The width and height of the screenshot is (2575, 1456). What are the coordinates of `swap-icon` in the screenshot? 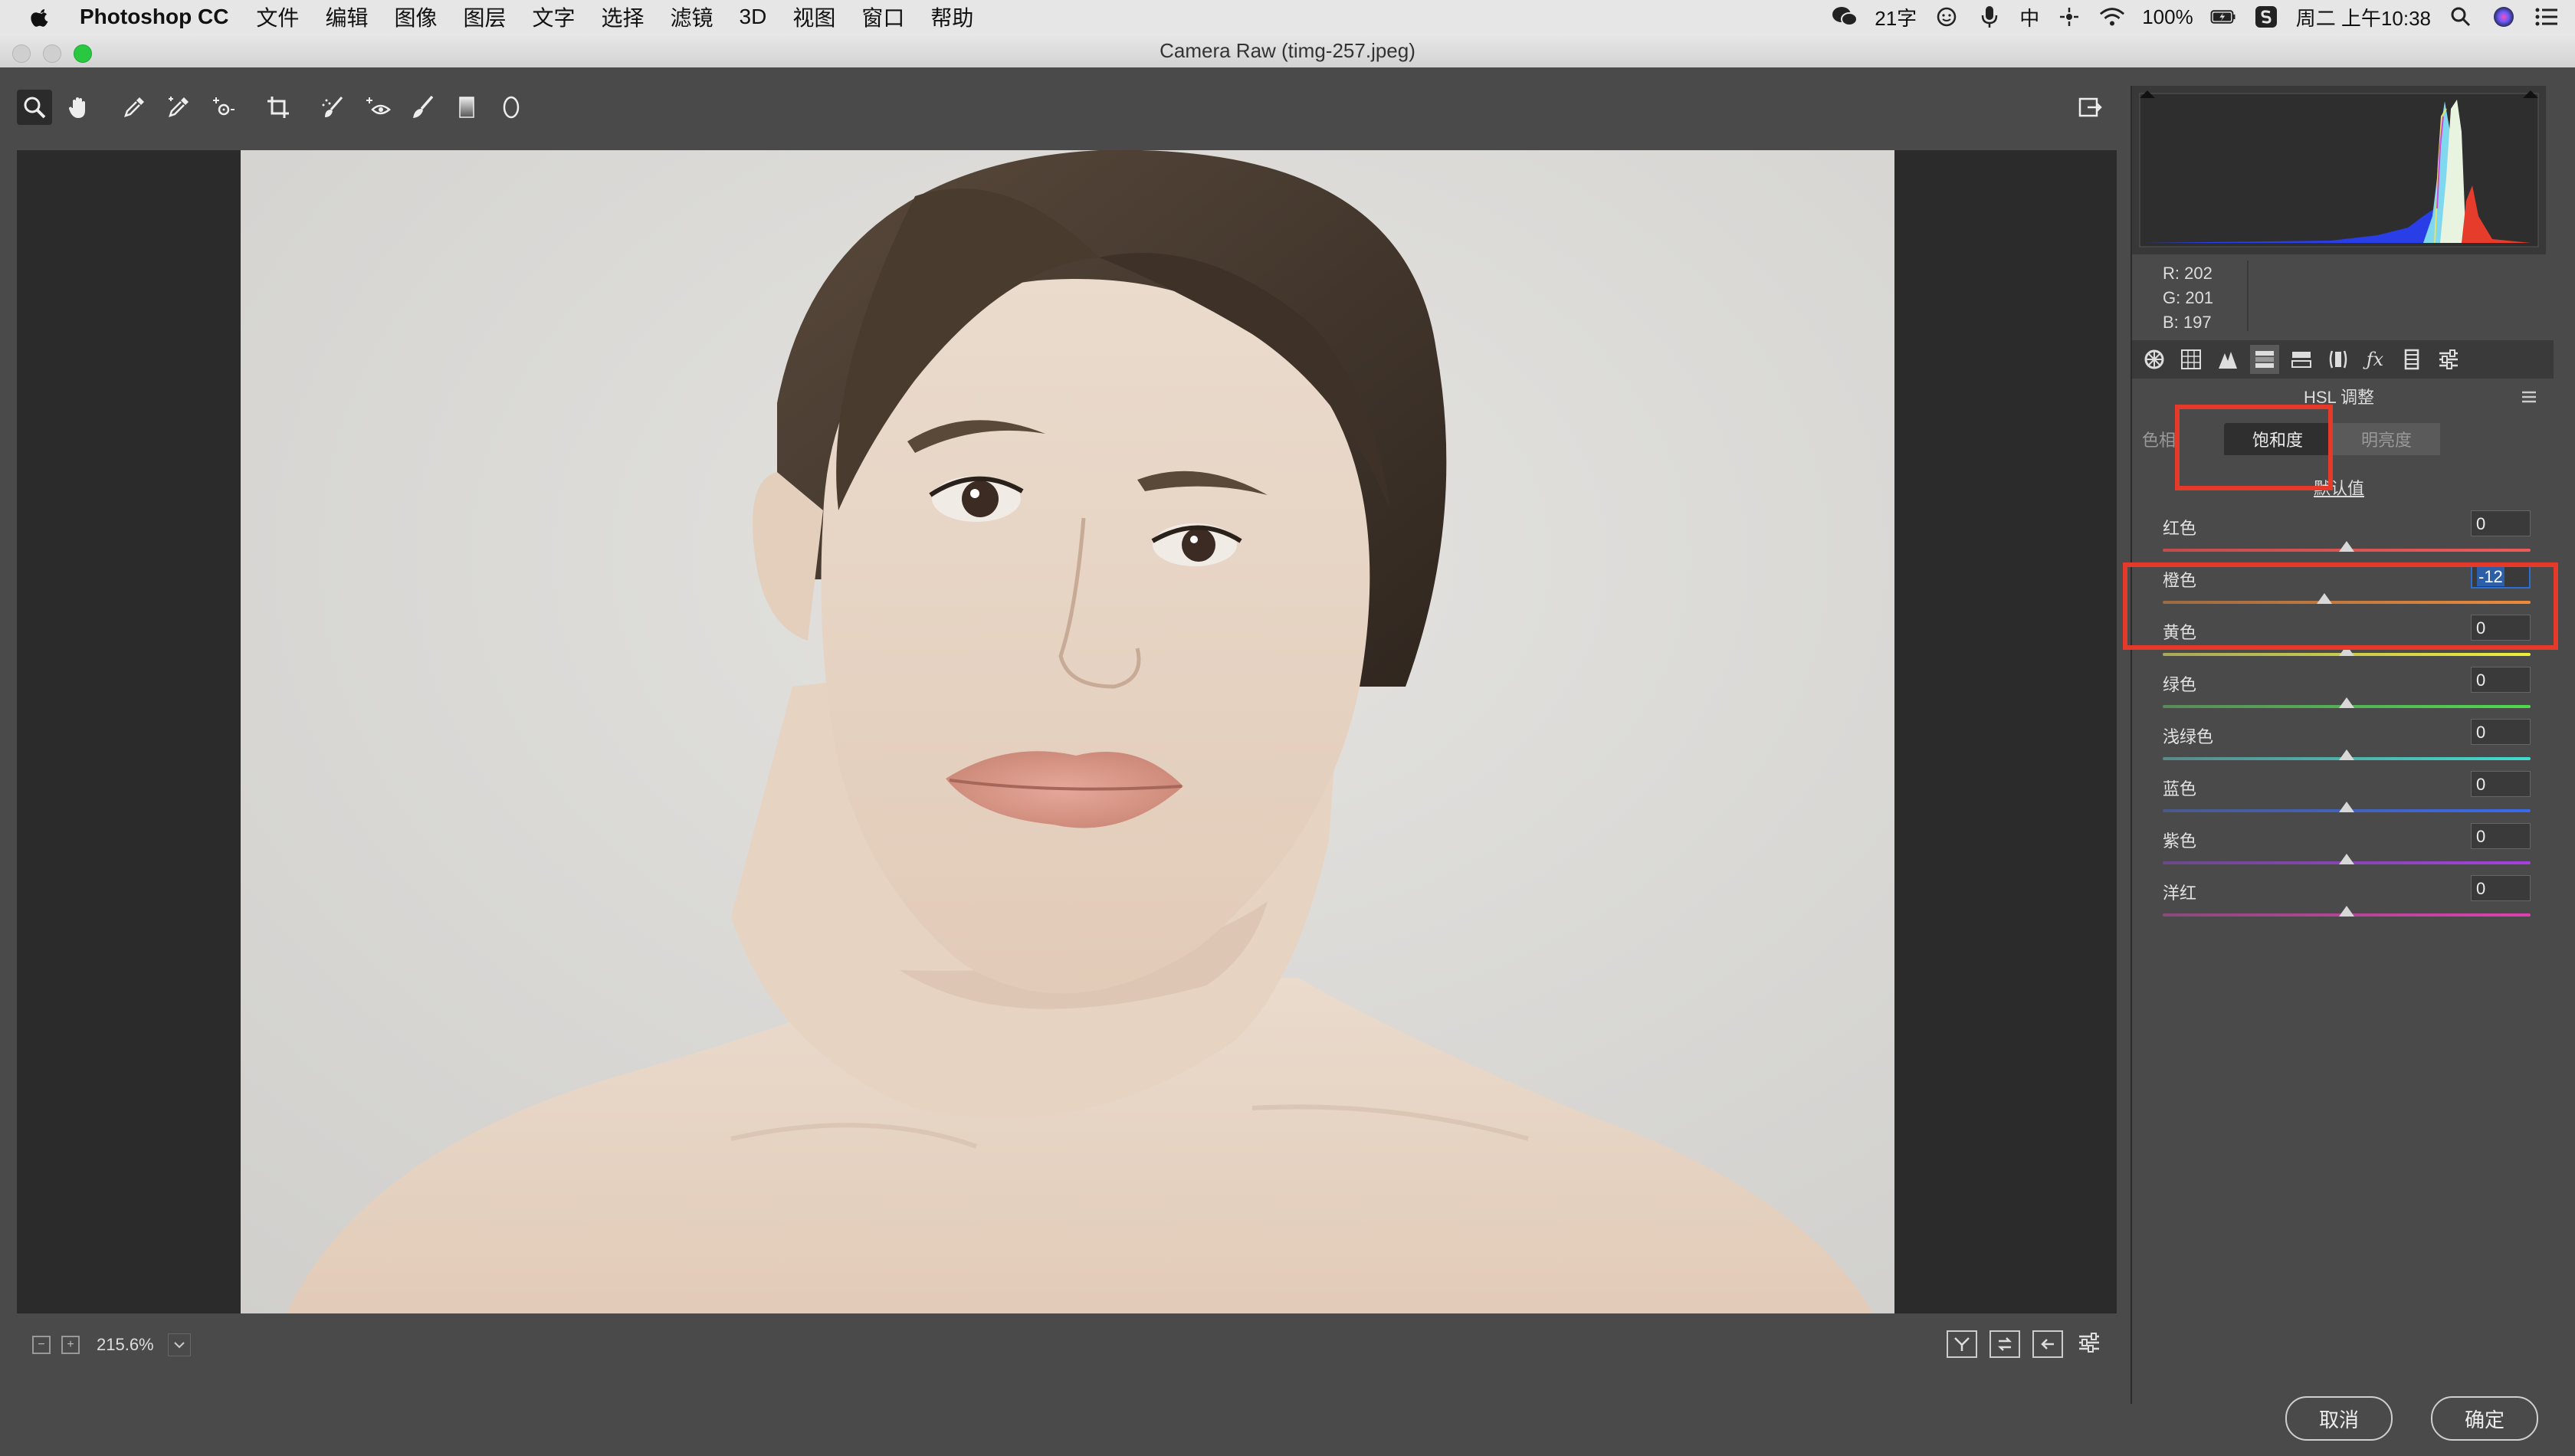 It's located at (2005, 1344).